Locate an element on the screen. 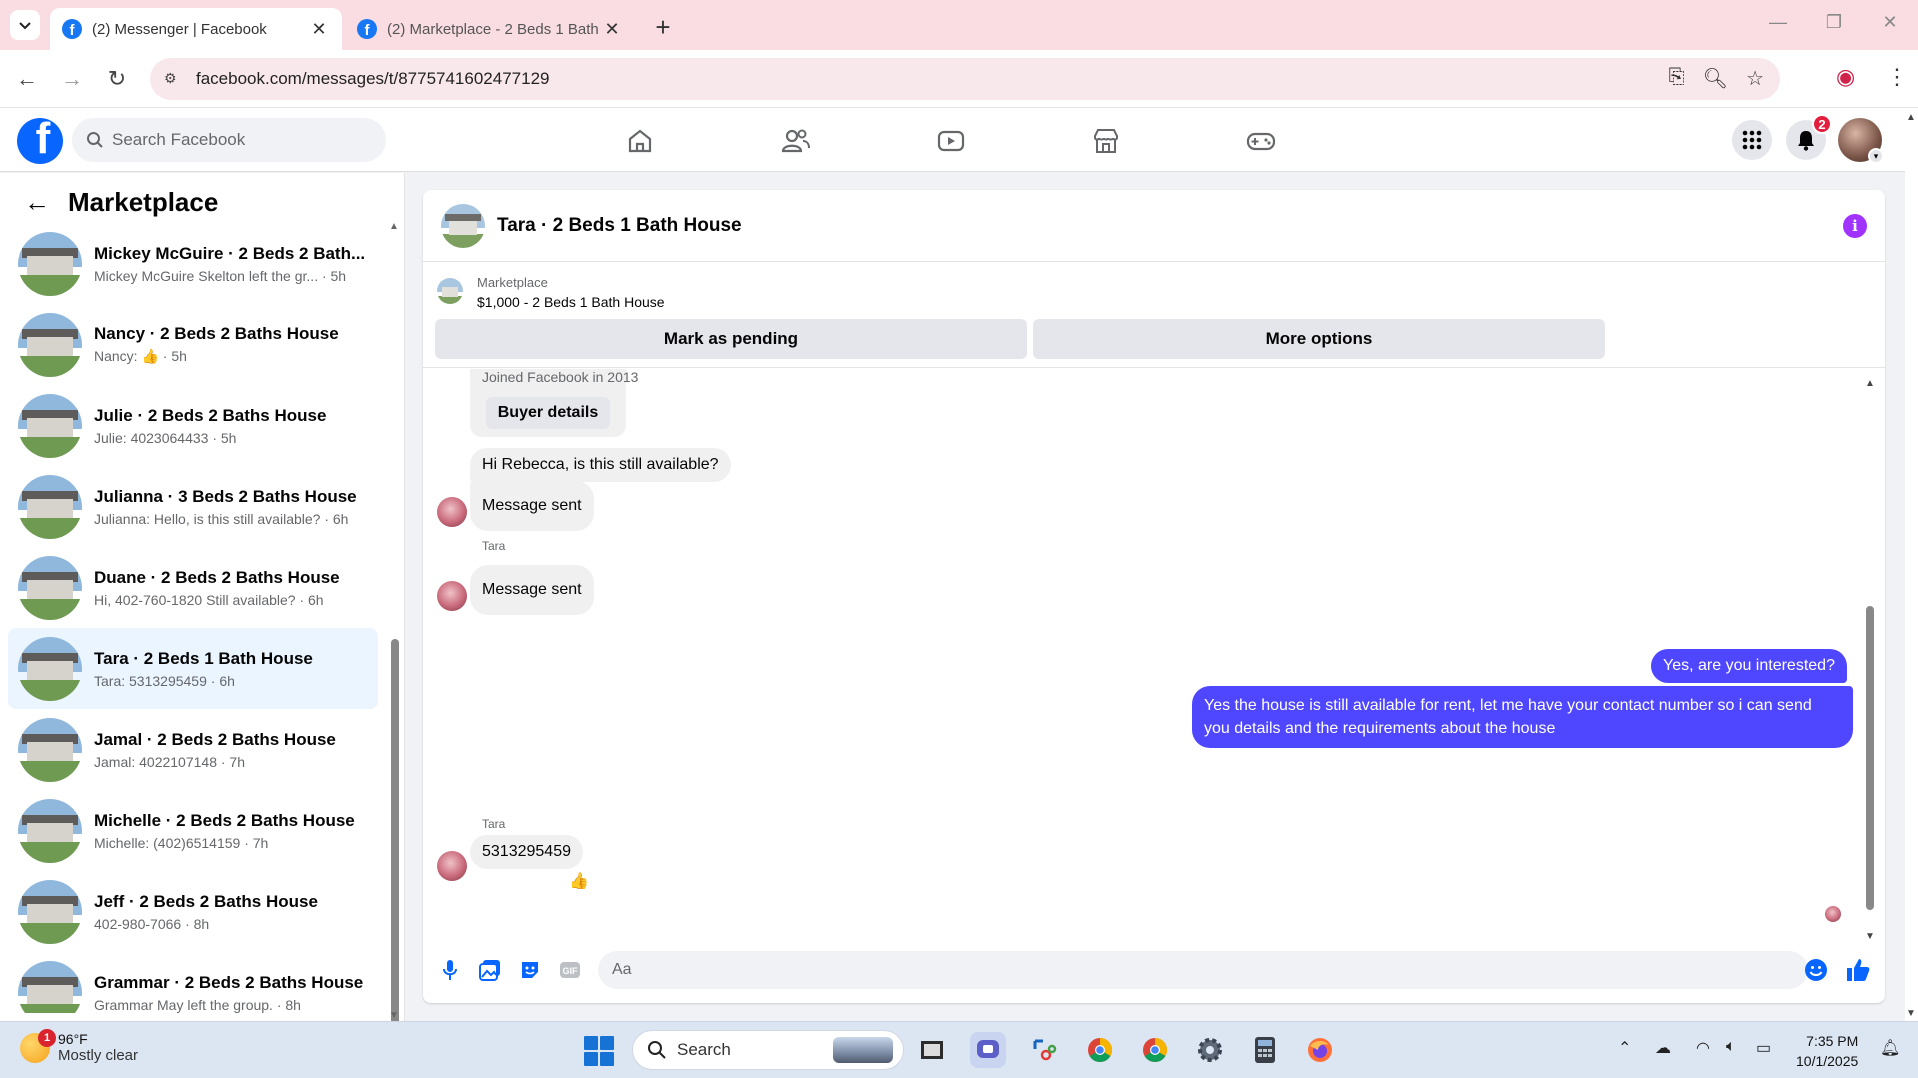 The height and width of the screenshot is (1078, 1918). system-clock: 7:35 PM 10/1/2025 is located at coordinates (1827, 1051).